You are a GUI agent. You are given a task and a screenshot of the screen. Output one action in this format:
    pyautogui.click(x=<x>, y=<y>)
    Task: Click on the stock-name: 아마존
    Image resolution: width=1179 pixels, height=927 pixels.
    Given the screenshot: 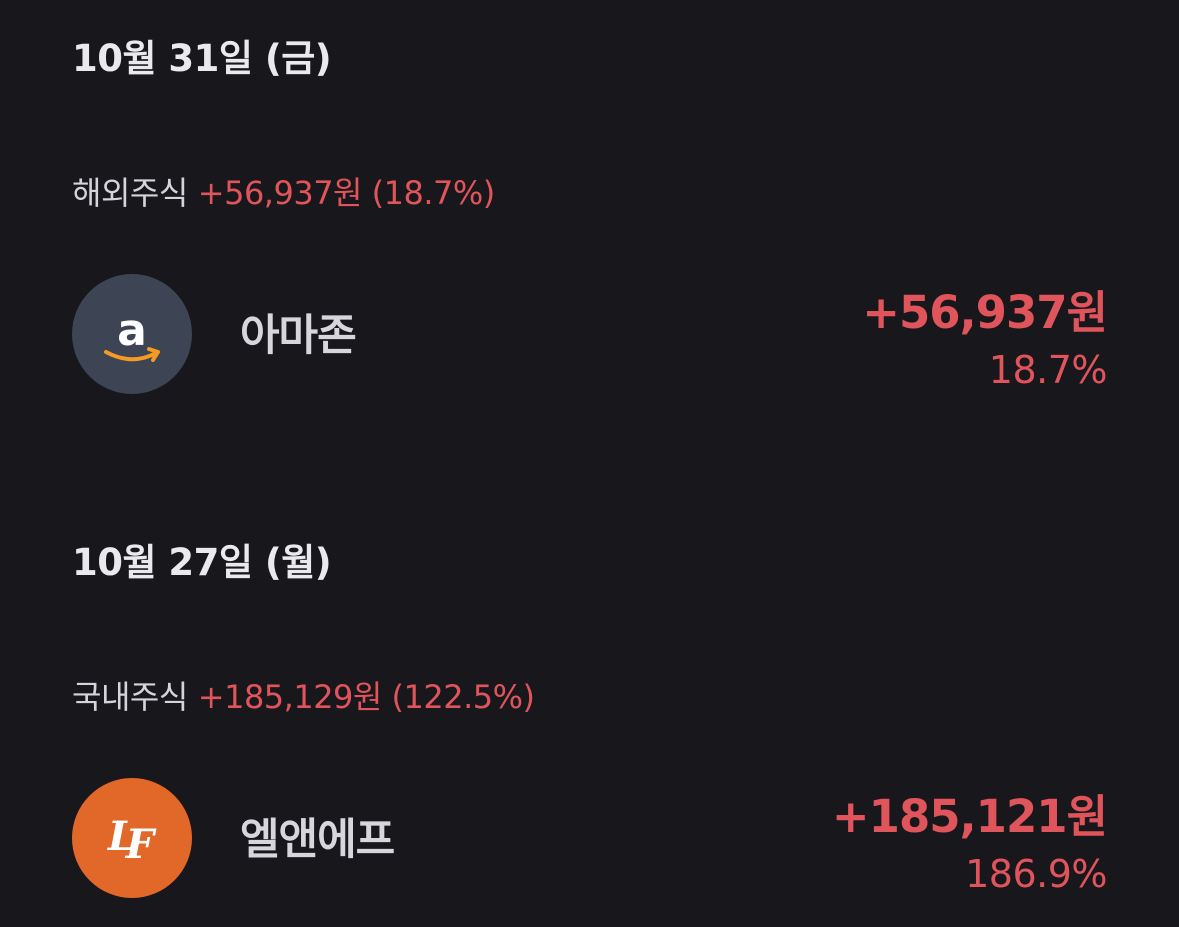 What is the action you would take?
    pyautogui.click(x=298, y=336)
    